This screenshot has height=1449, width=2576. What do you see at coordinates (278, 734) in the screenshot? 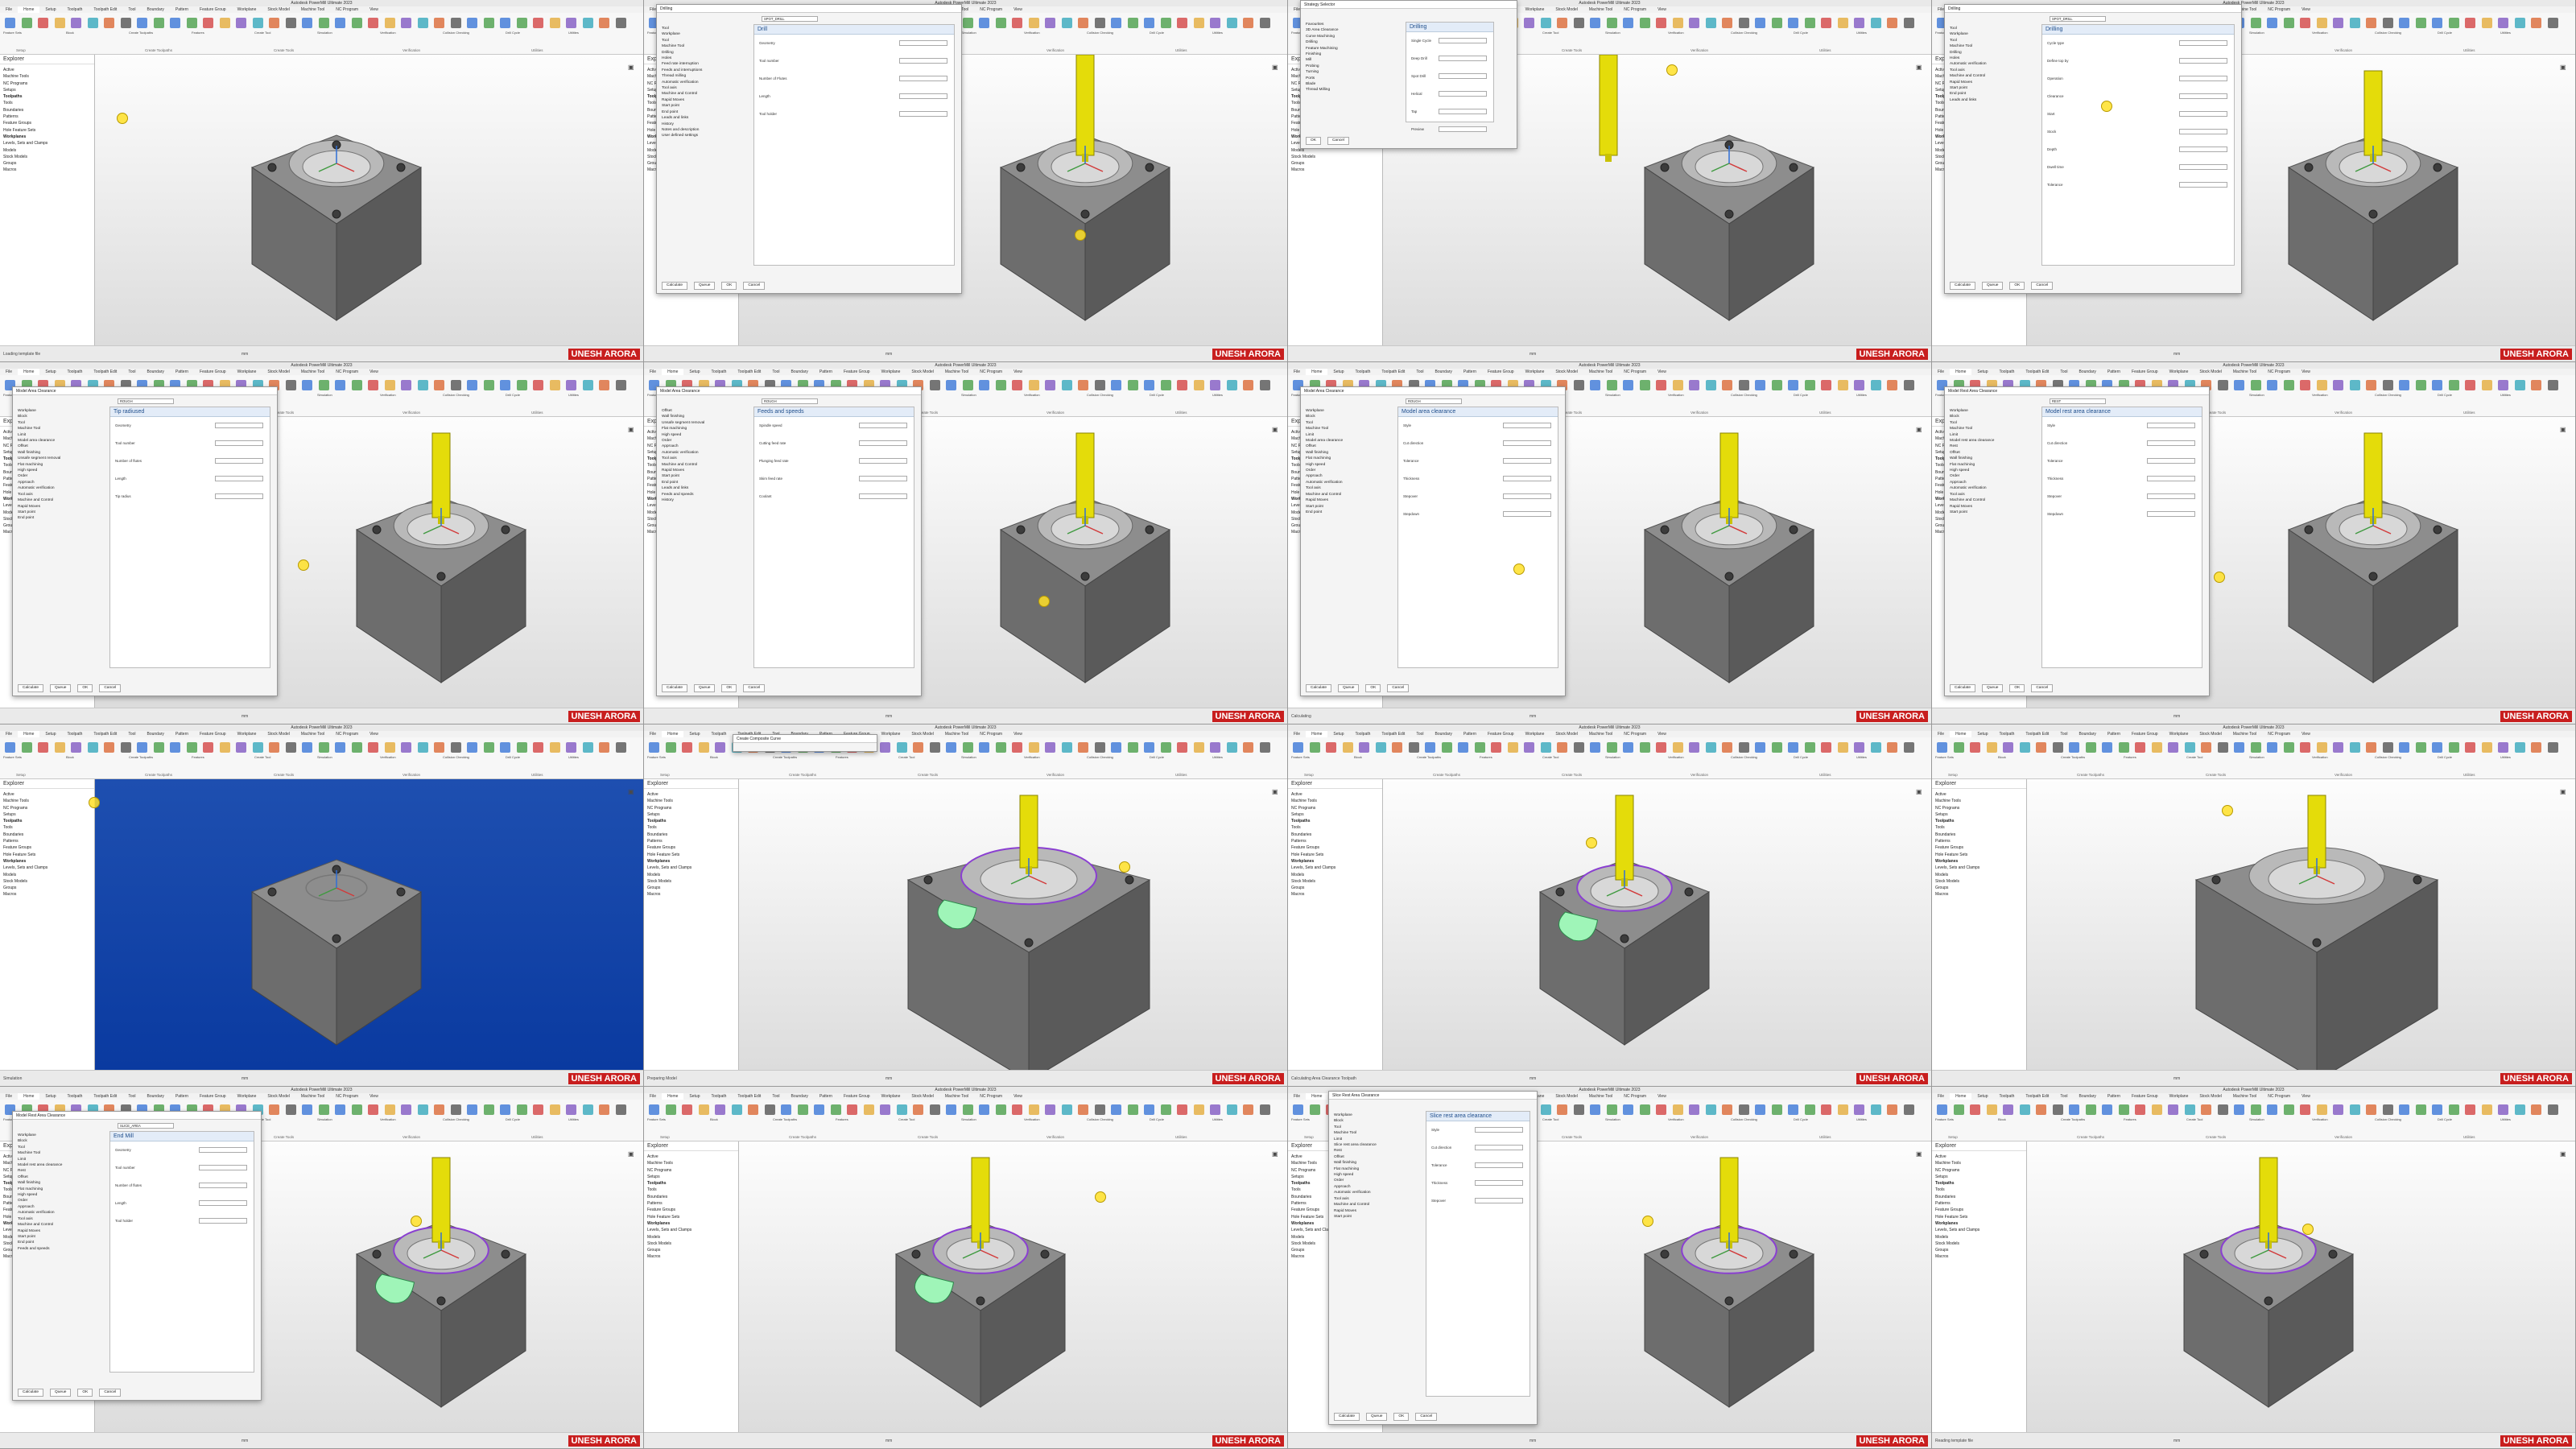
I see `menu-item-stock-model: Stock Model` at bounding box center [278, 734].